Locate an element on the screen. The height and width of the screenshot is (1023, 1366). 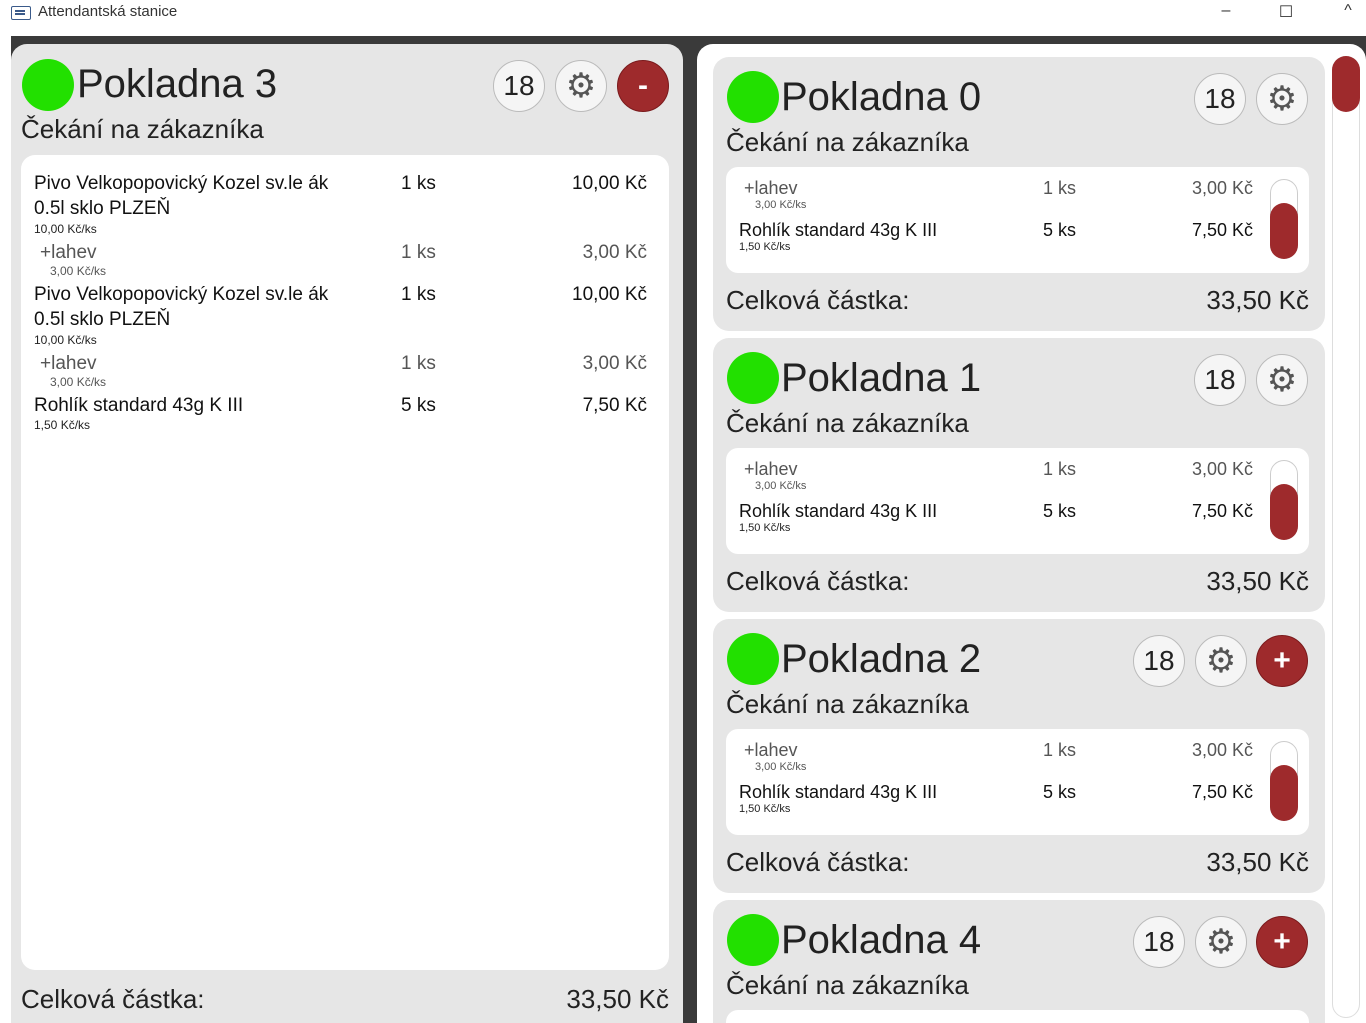
remove-register-button: - is located at coordinates (643, 86).